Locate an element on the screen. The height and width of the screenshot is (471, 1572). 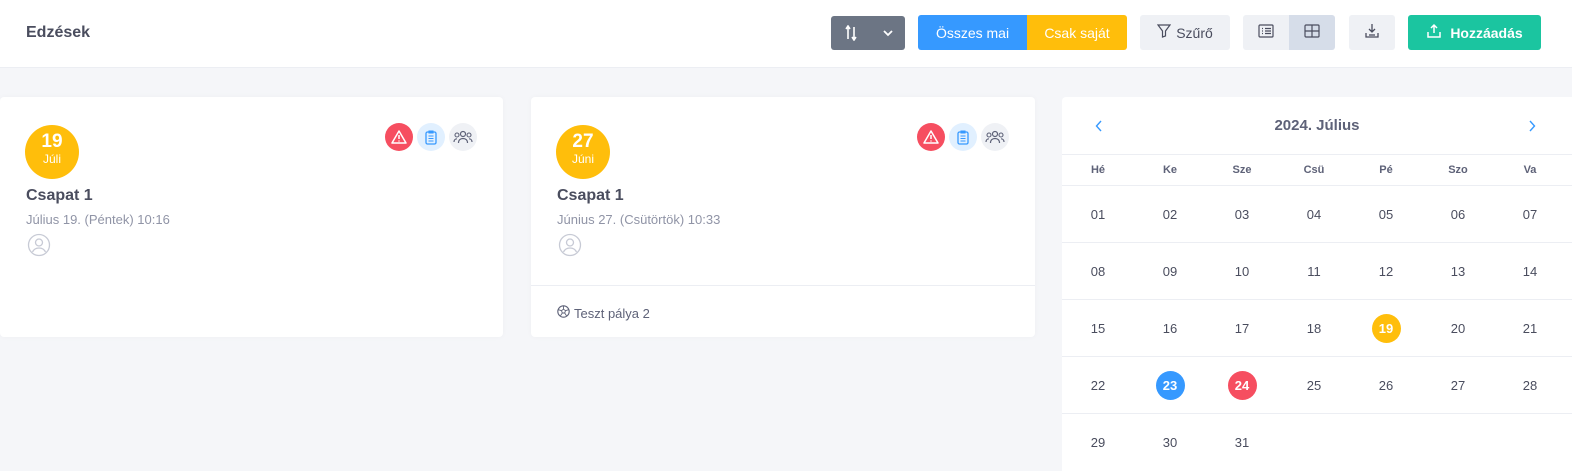
calendar-day-cell: 16 is located at coordinates (1170, 328).